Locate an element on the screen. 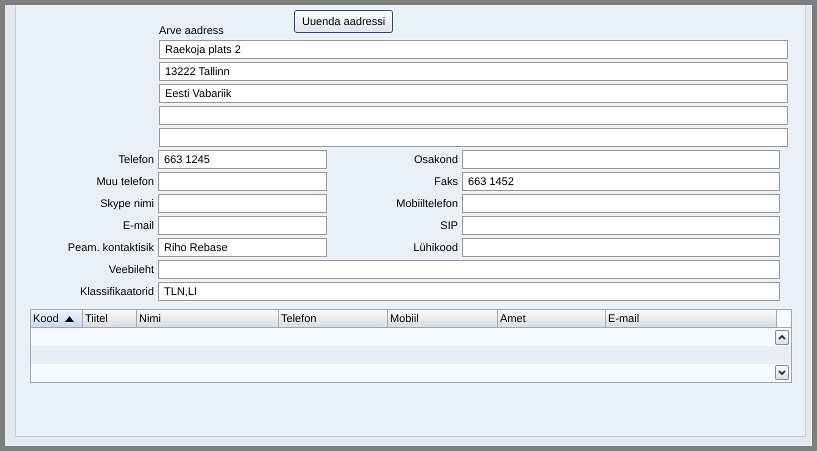 Image resolution: width=817 pixels, height=451 pixels. field-label: Lühikood is located at coordinates (435, 248).